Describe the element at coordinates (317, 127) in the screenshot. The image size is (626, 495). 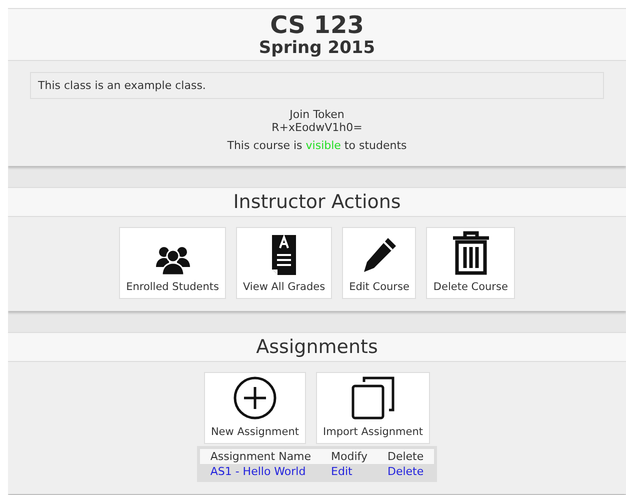
I see `join-token-value: R+xEodwV1h0=` at that location.